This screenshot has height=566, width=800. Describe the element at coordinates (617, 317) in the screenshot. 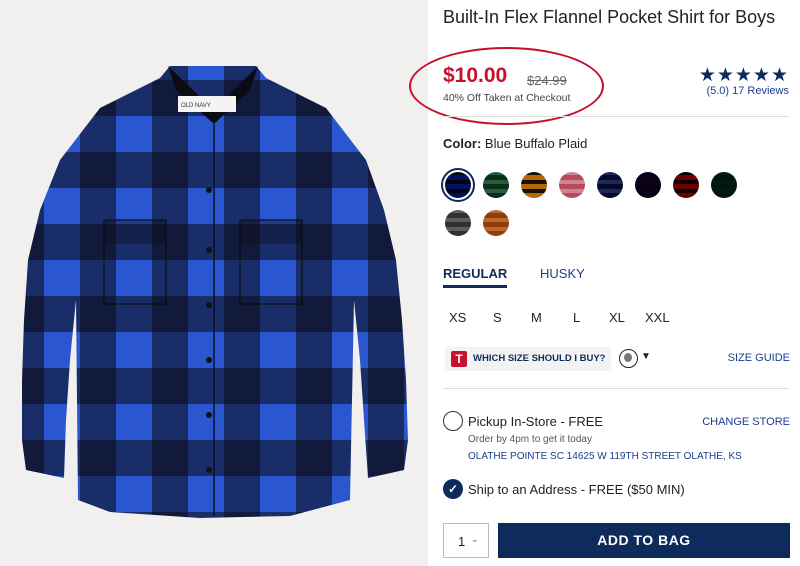

I see `size-xl: XL` at that location.